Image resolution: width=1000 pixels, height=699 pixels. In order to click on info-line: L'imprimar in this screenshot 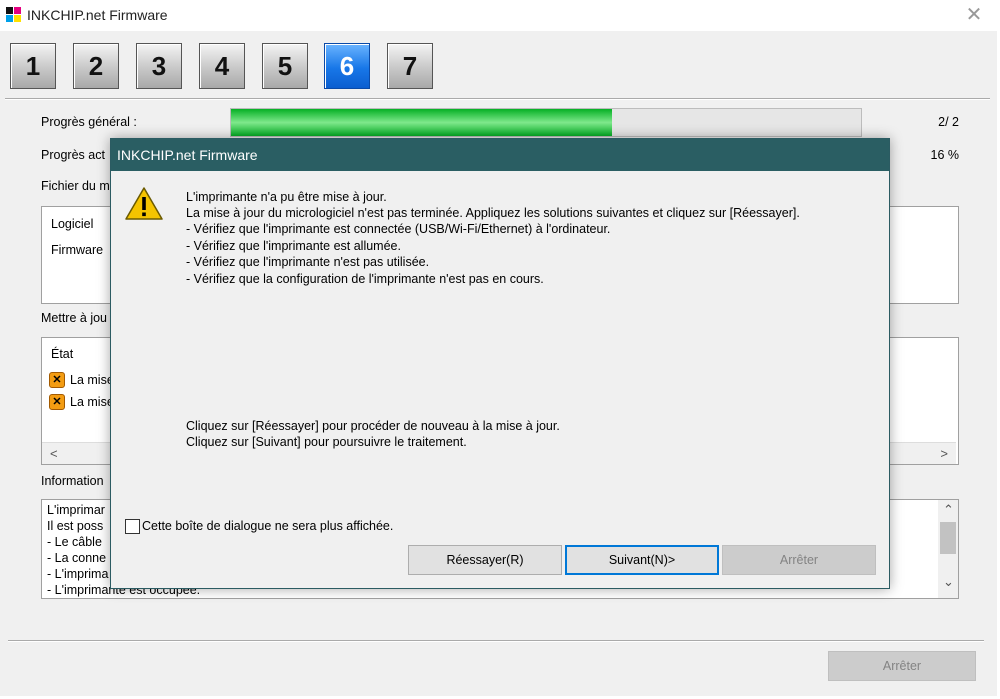, I will do `click(76, 510)`.